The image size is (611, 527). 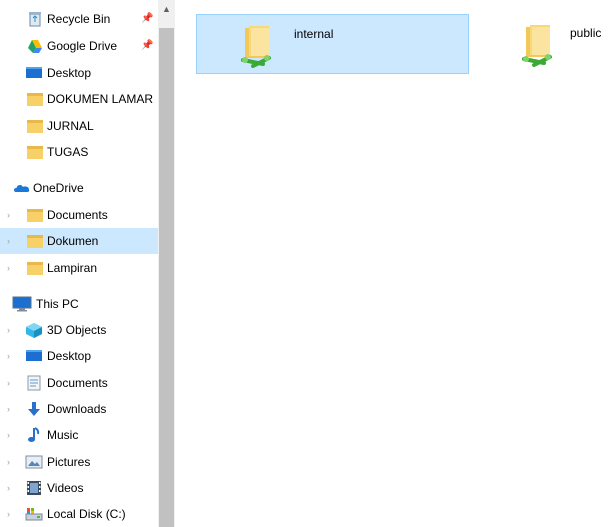 I want to click on local-disk-icon, so click(x=34, y=514).